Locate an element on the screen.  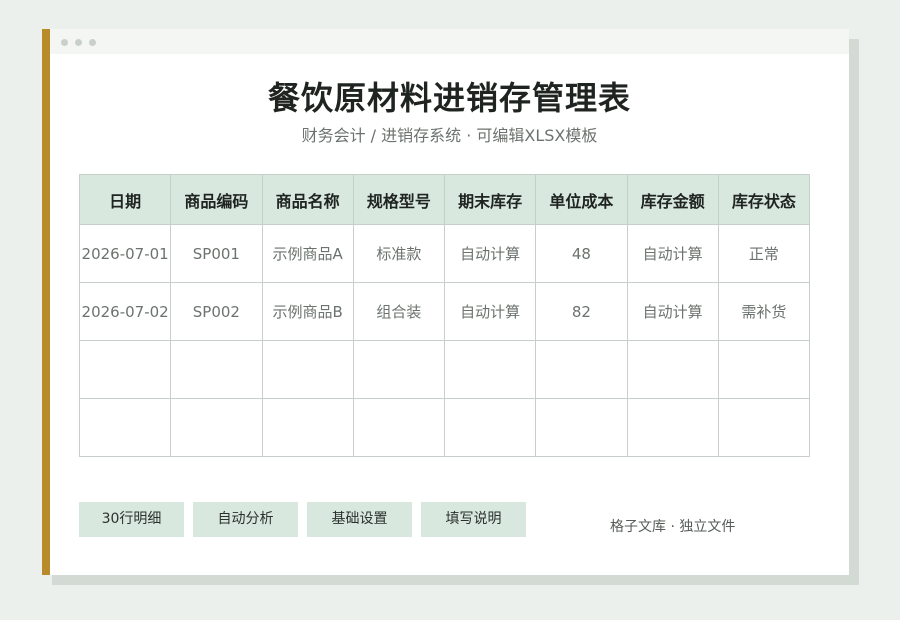
table-cell: 2026-07-02 is located at coordinates (125, 311).